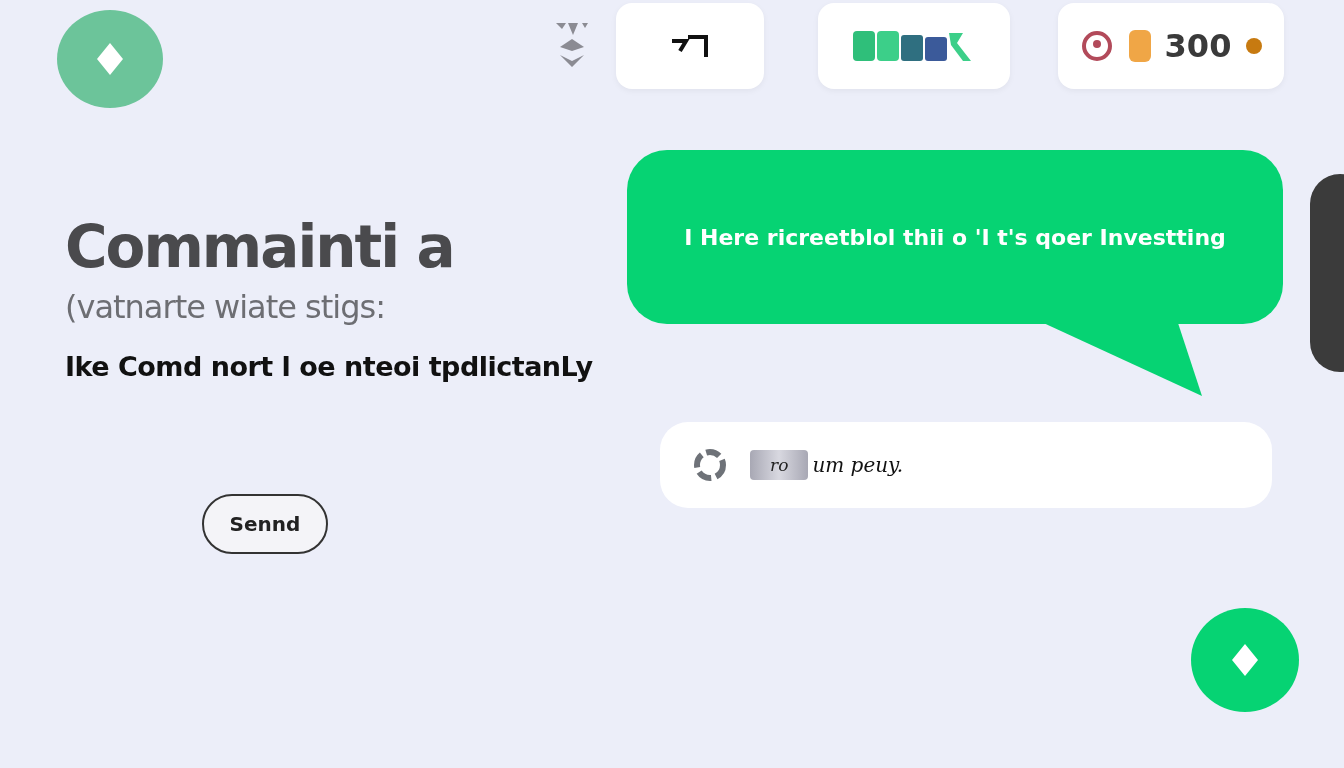 This screenshot has width=1344, height=768. What do you see at coordinates (1139, 46) in the screenshot?
I see `token-icon` at bounding box center [1139, 46].